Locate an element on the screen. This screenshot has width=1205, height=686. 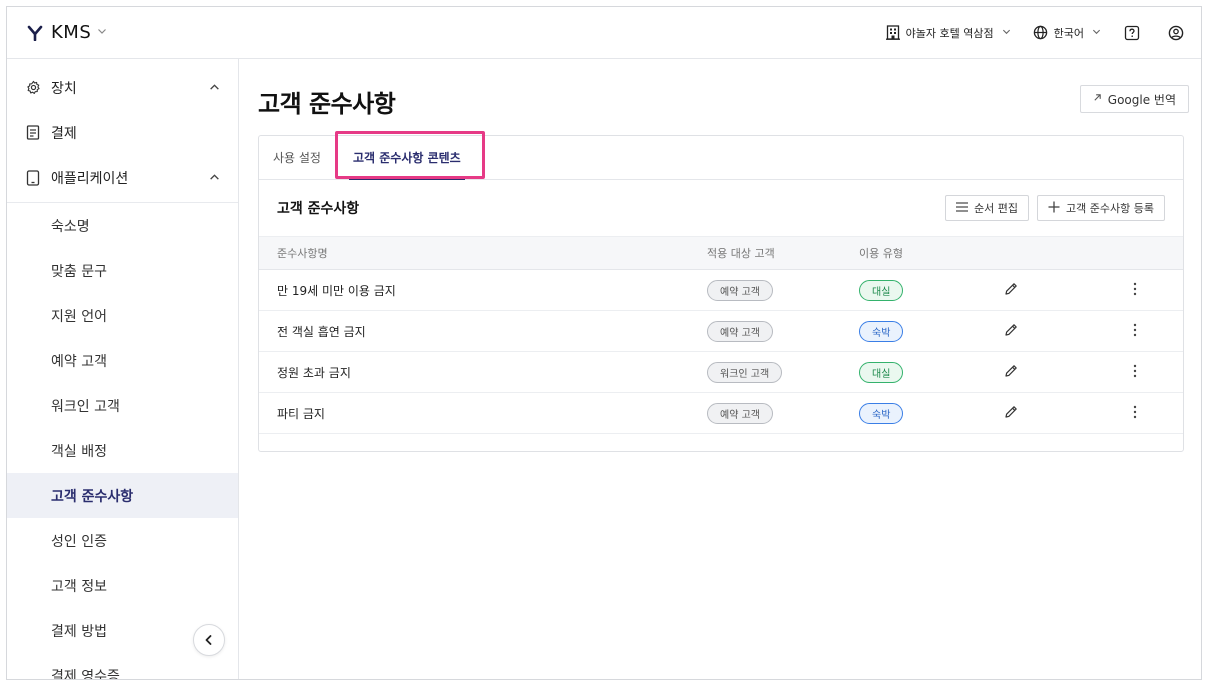
sidebar-item-room-assignment: 객실 배정 is located at coordinates (122, 450).